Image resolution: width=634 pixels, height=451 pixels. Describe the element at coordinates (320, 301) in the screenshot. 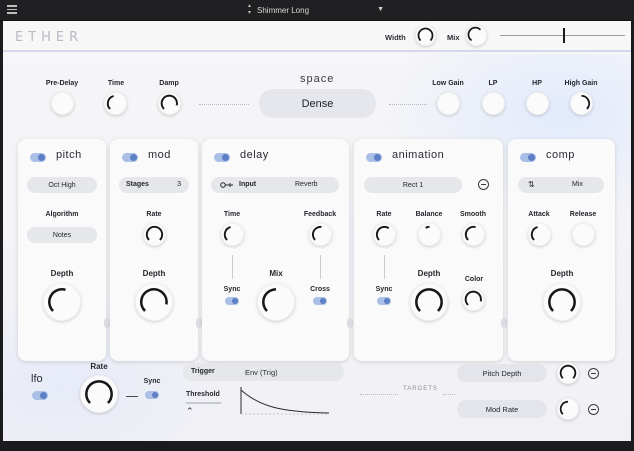

I see `cross-toggle` at that location.